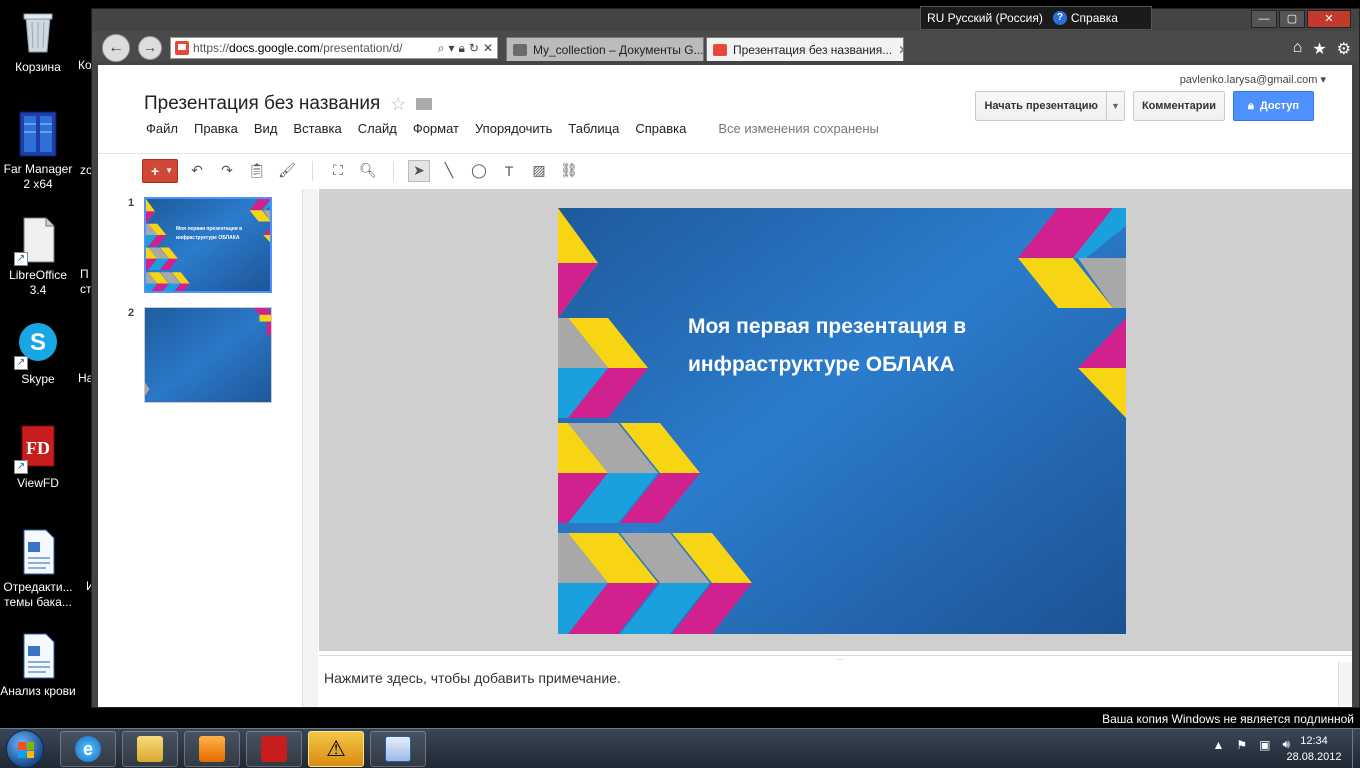 This screenshot has width=1360, height=768. What do you see at coordinates (38, 41) in the screenshot?
I see `desktop-icon-recycle-bin: Корзина` at bounding box center [38, 41].